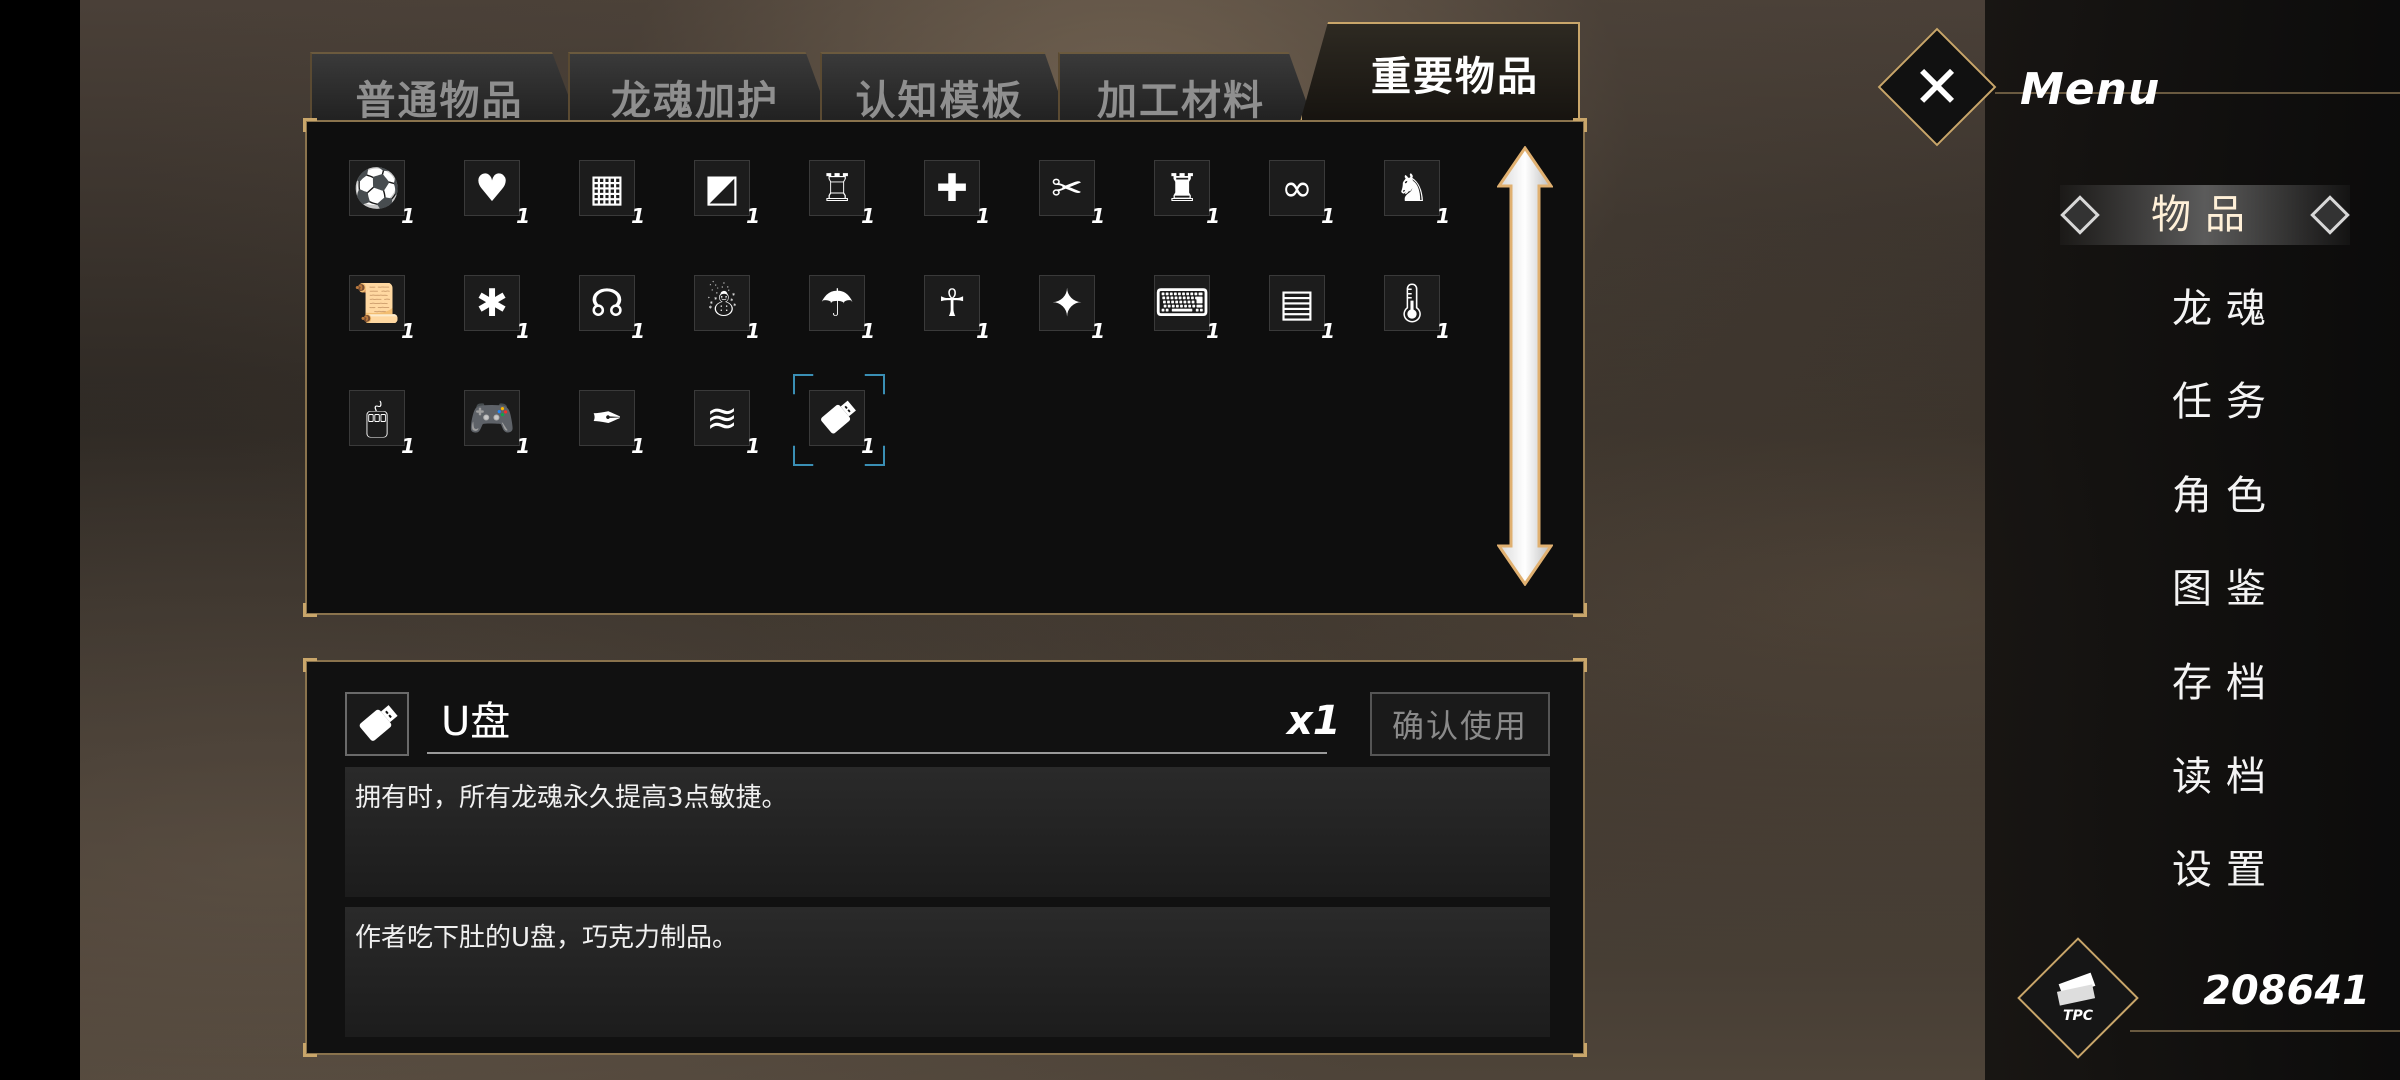 The width and height of the screenshot is (2400, 1080). What do you see at coordinates (1455, 77) in the screenshot?
I see `tab-label: 重要物品` at bounding box center [1455, 77].